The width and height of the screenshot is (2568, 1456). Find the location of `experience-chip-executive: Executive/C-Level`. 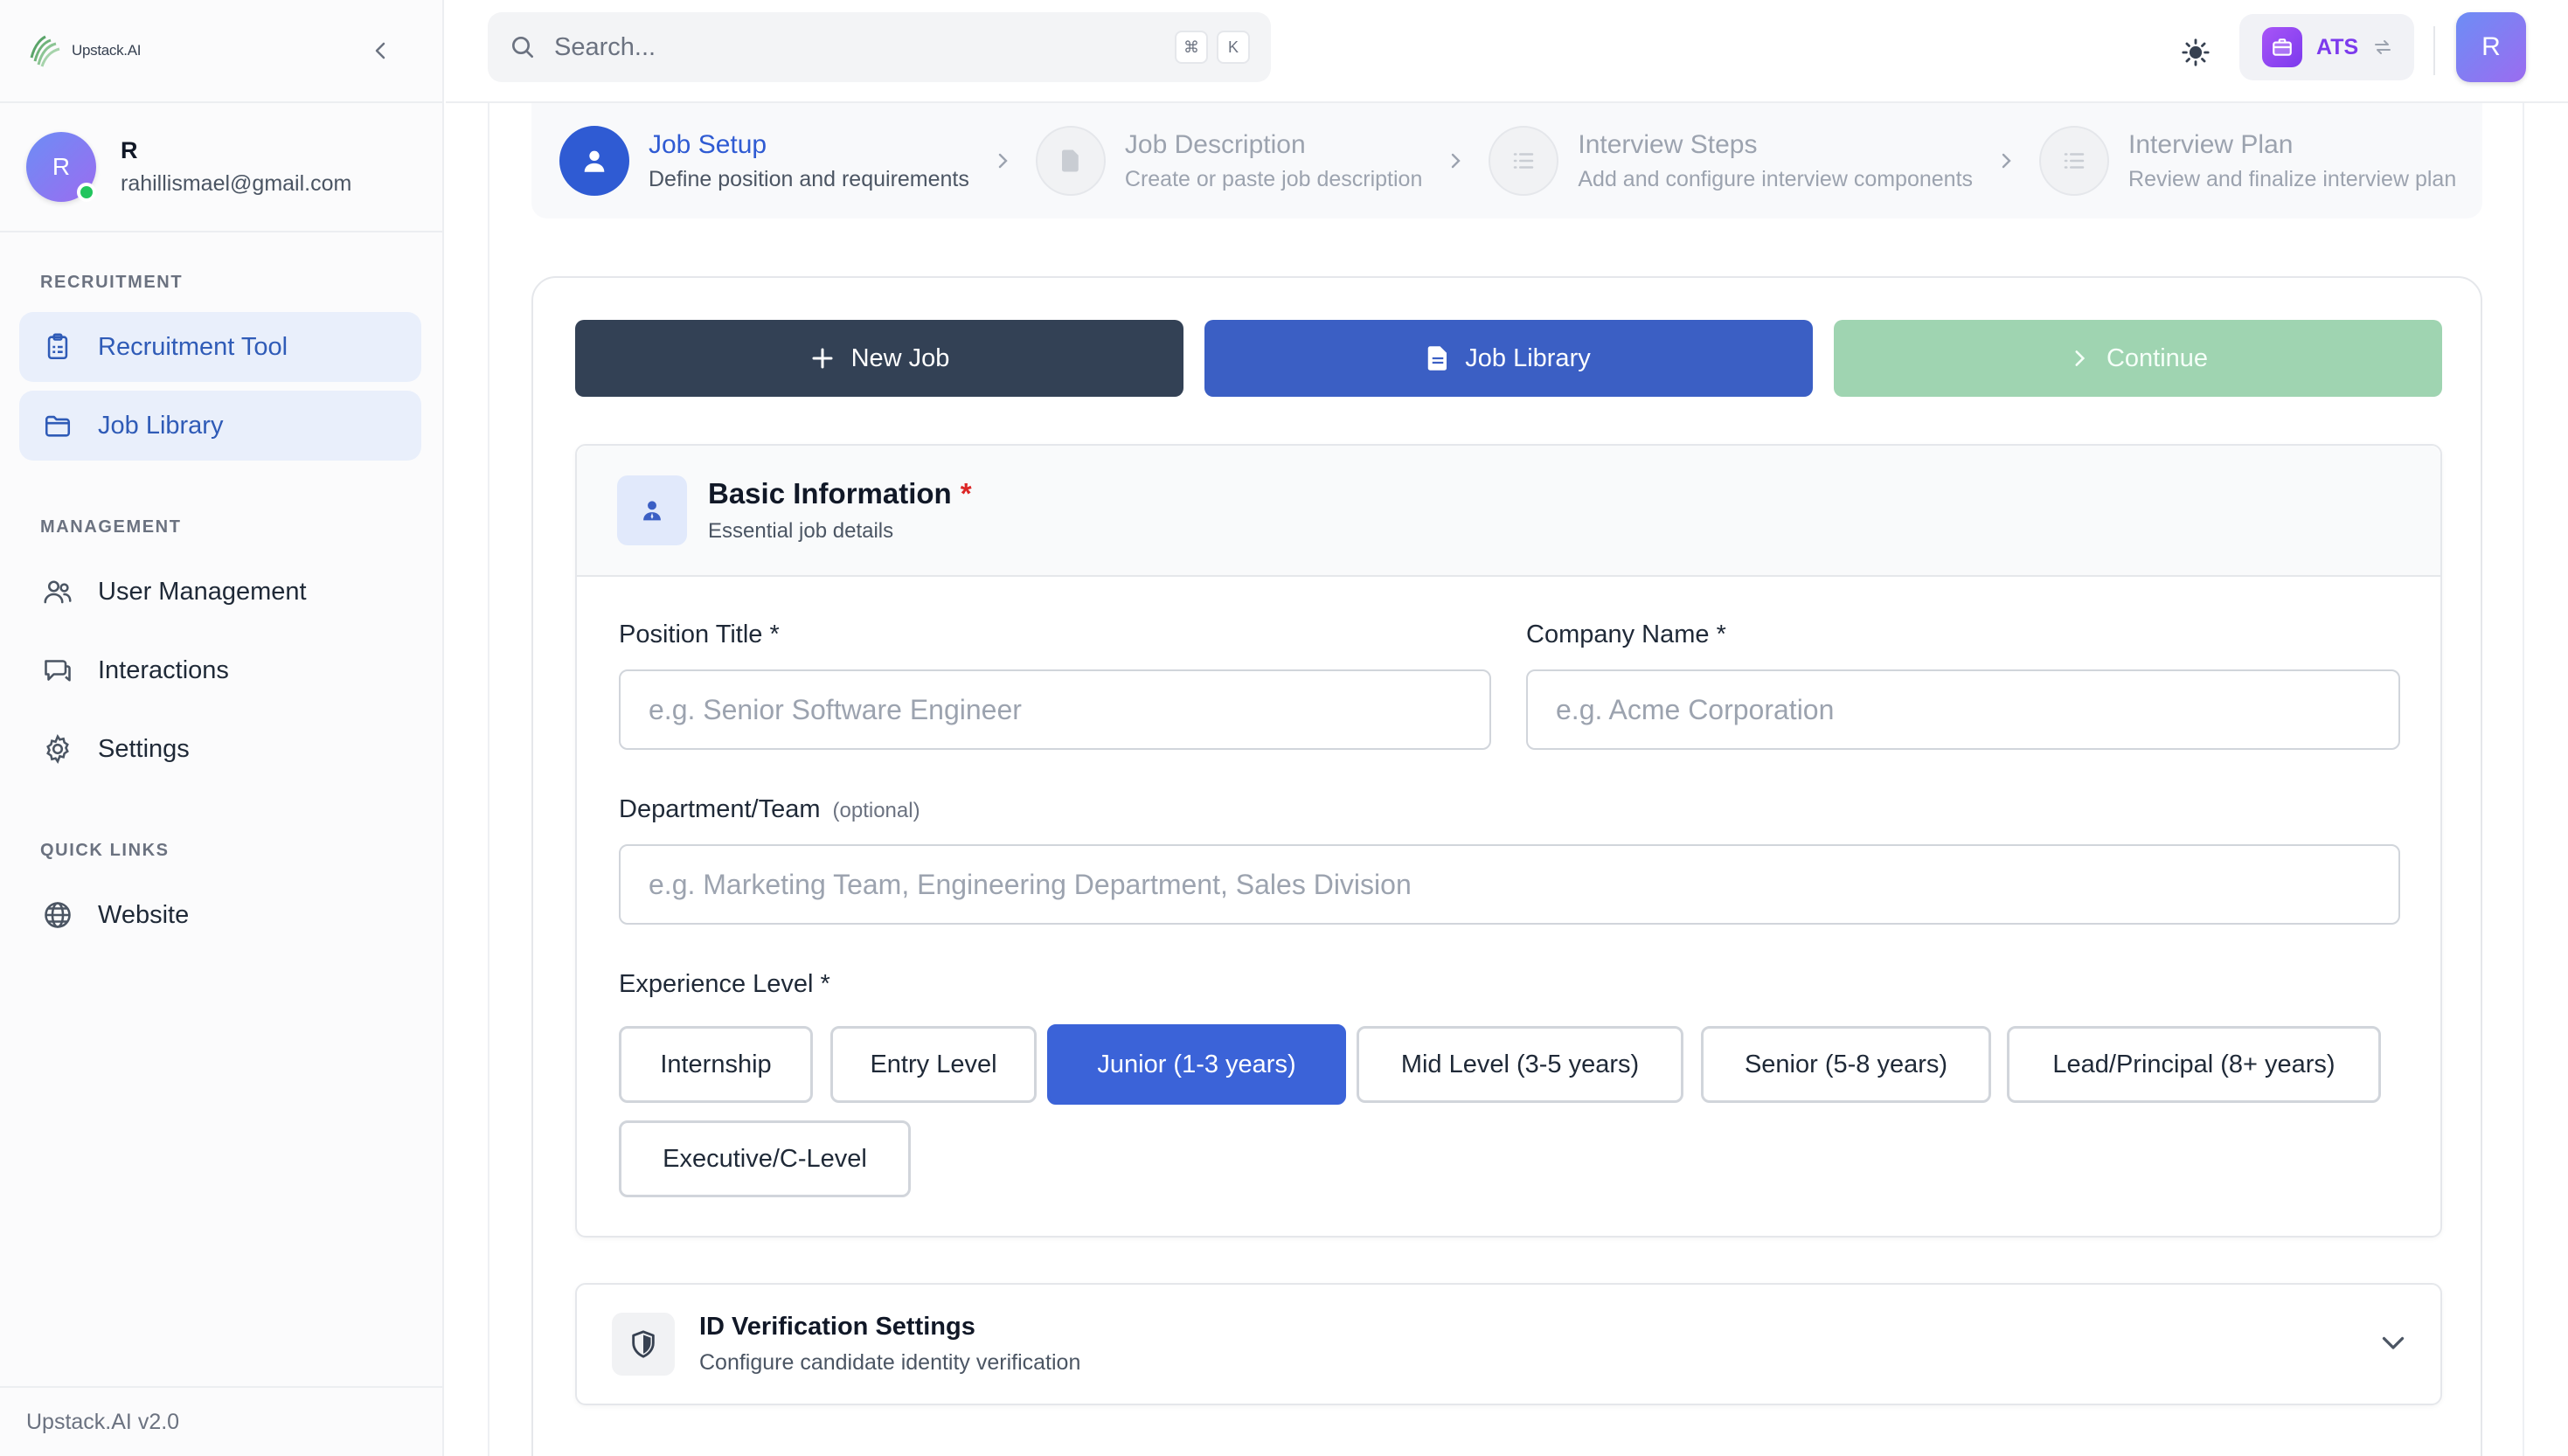

experience-chip-executive: Executive/C-Level is located at coordinates (765, 1158).